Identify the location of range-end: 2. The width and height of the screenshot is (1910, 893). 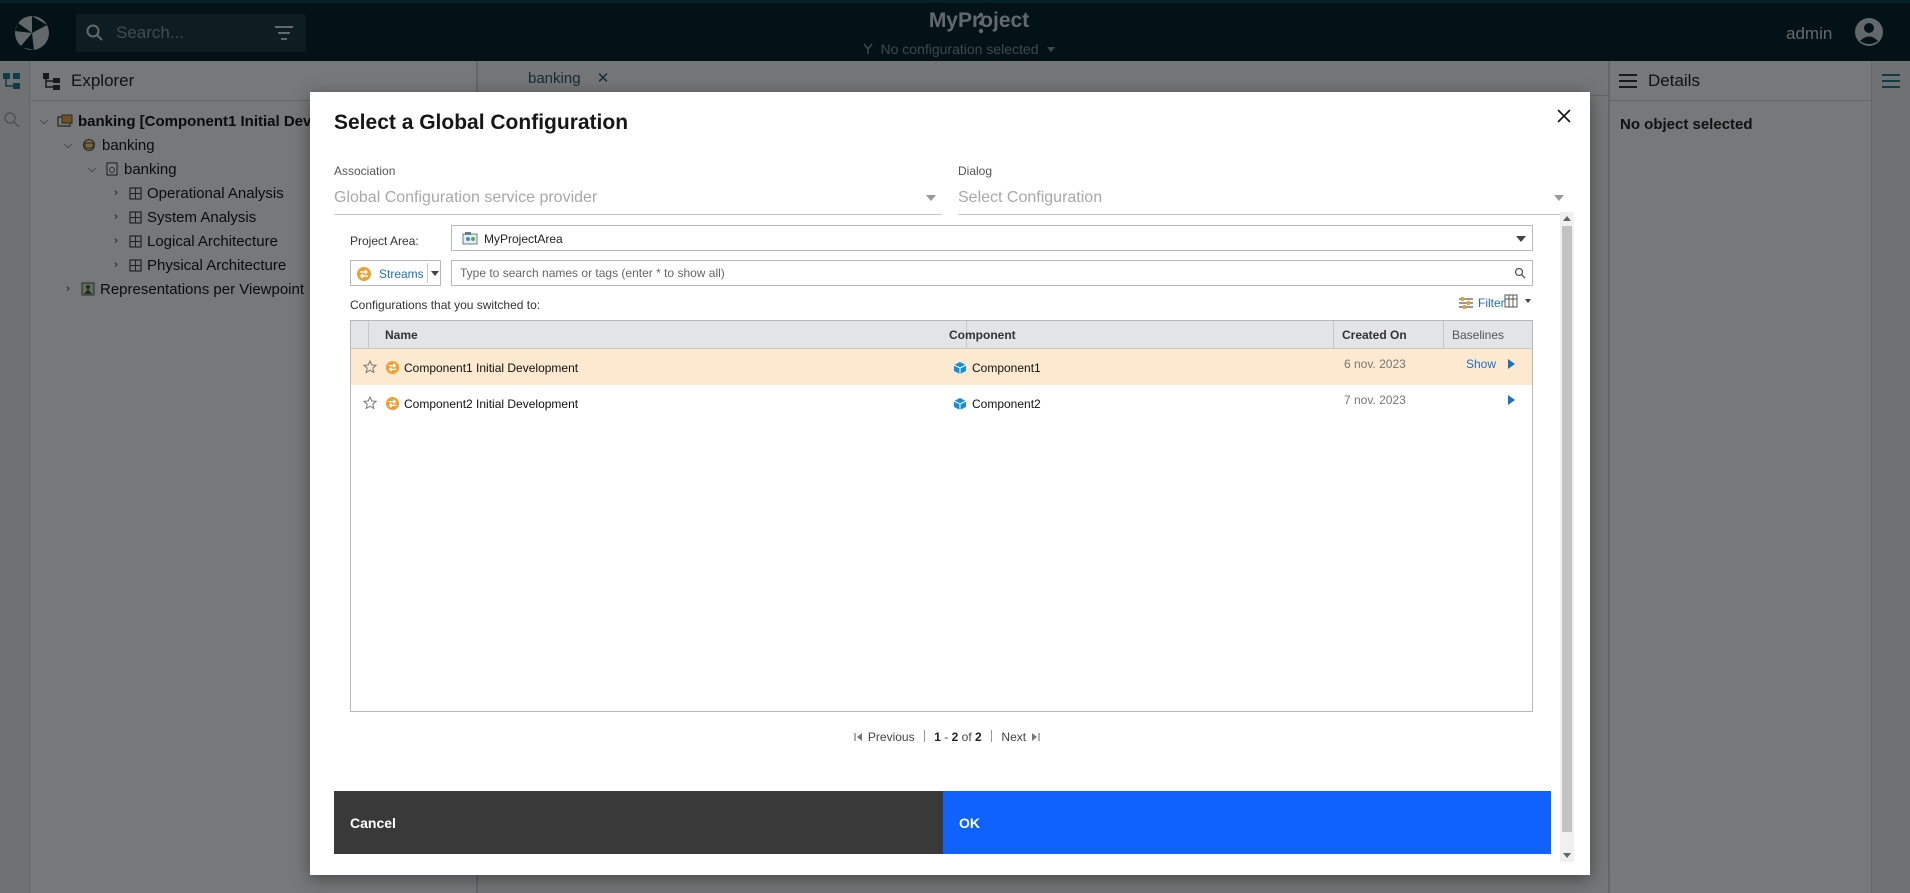
(955, 737).